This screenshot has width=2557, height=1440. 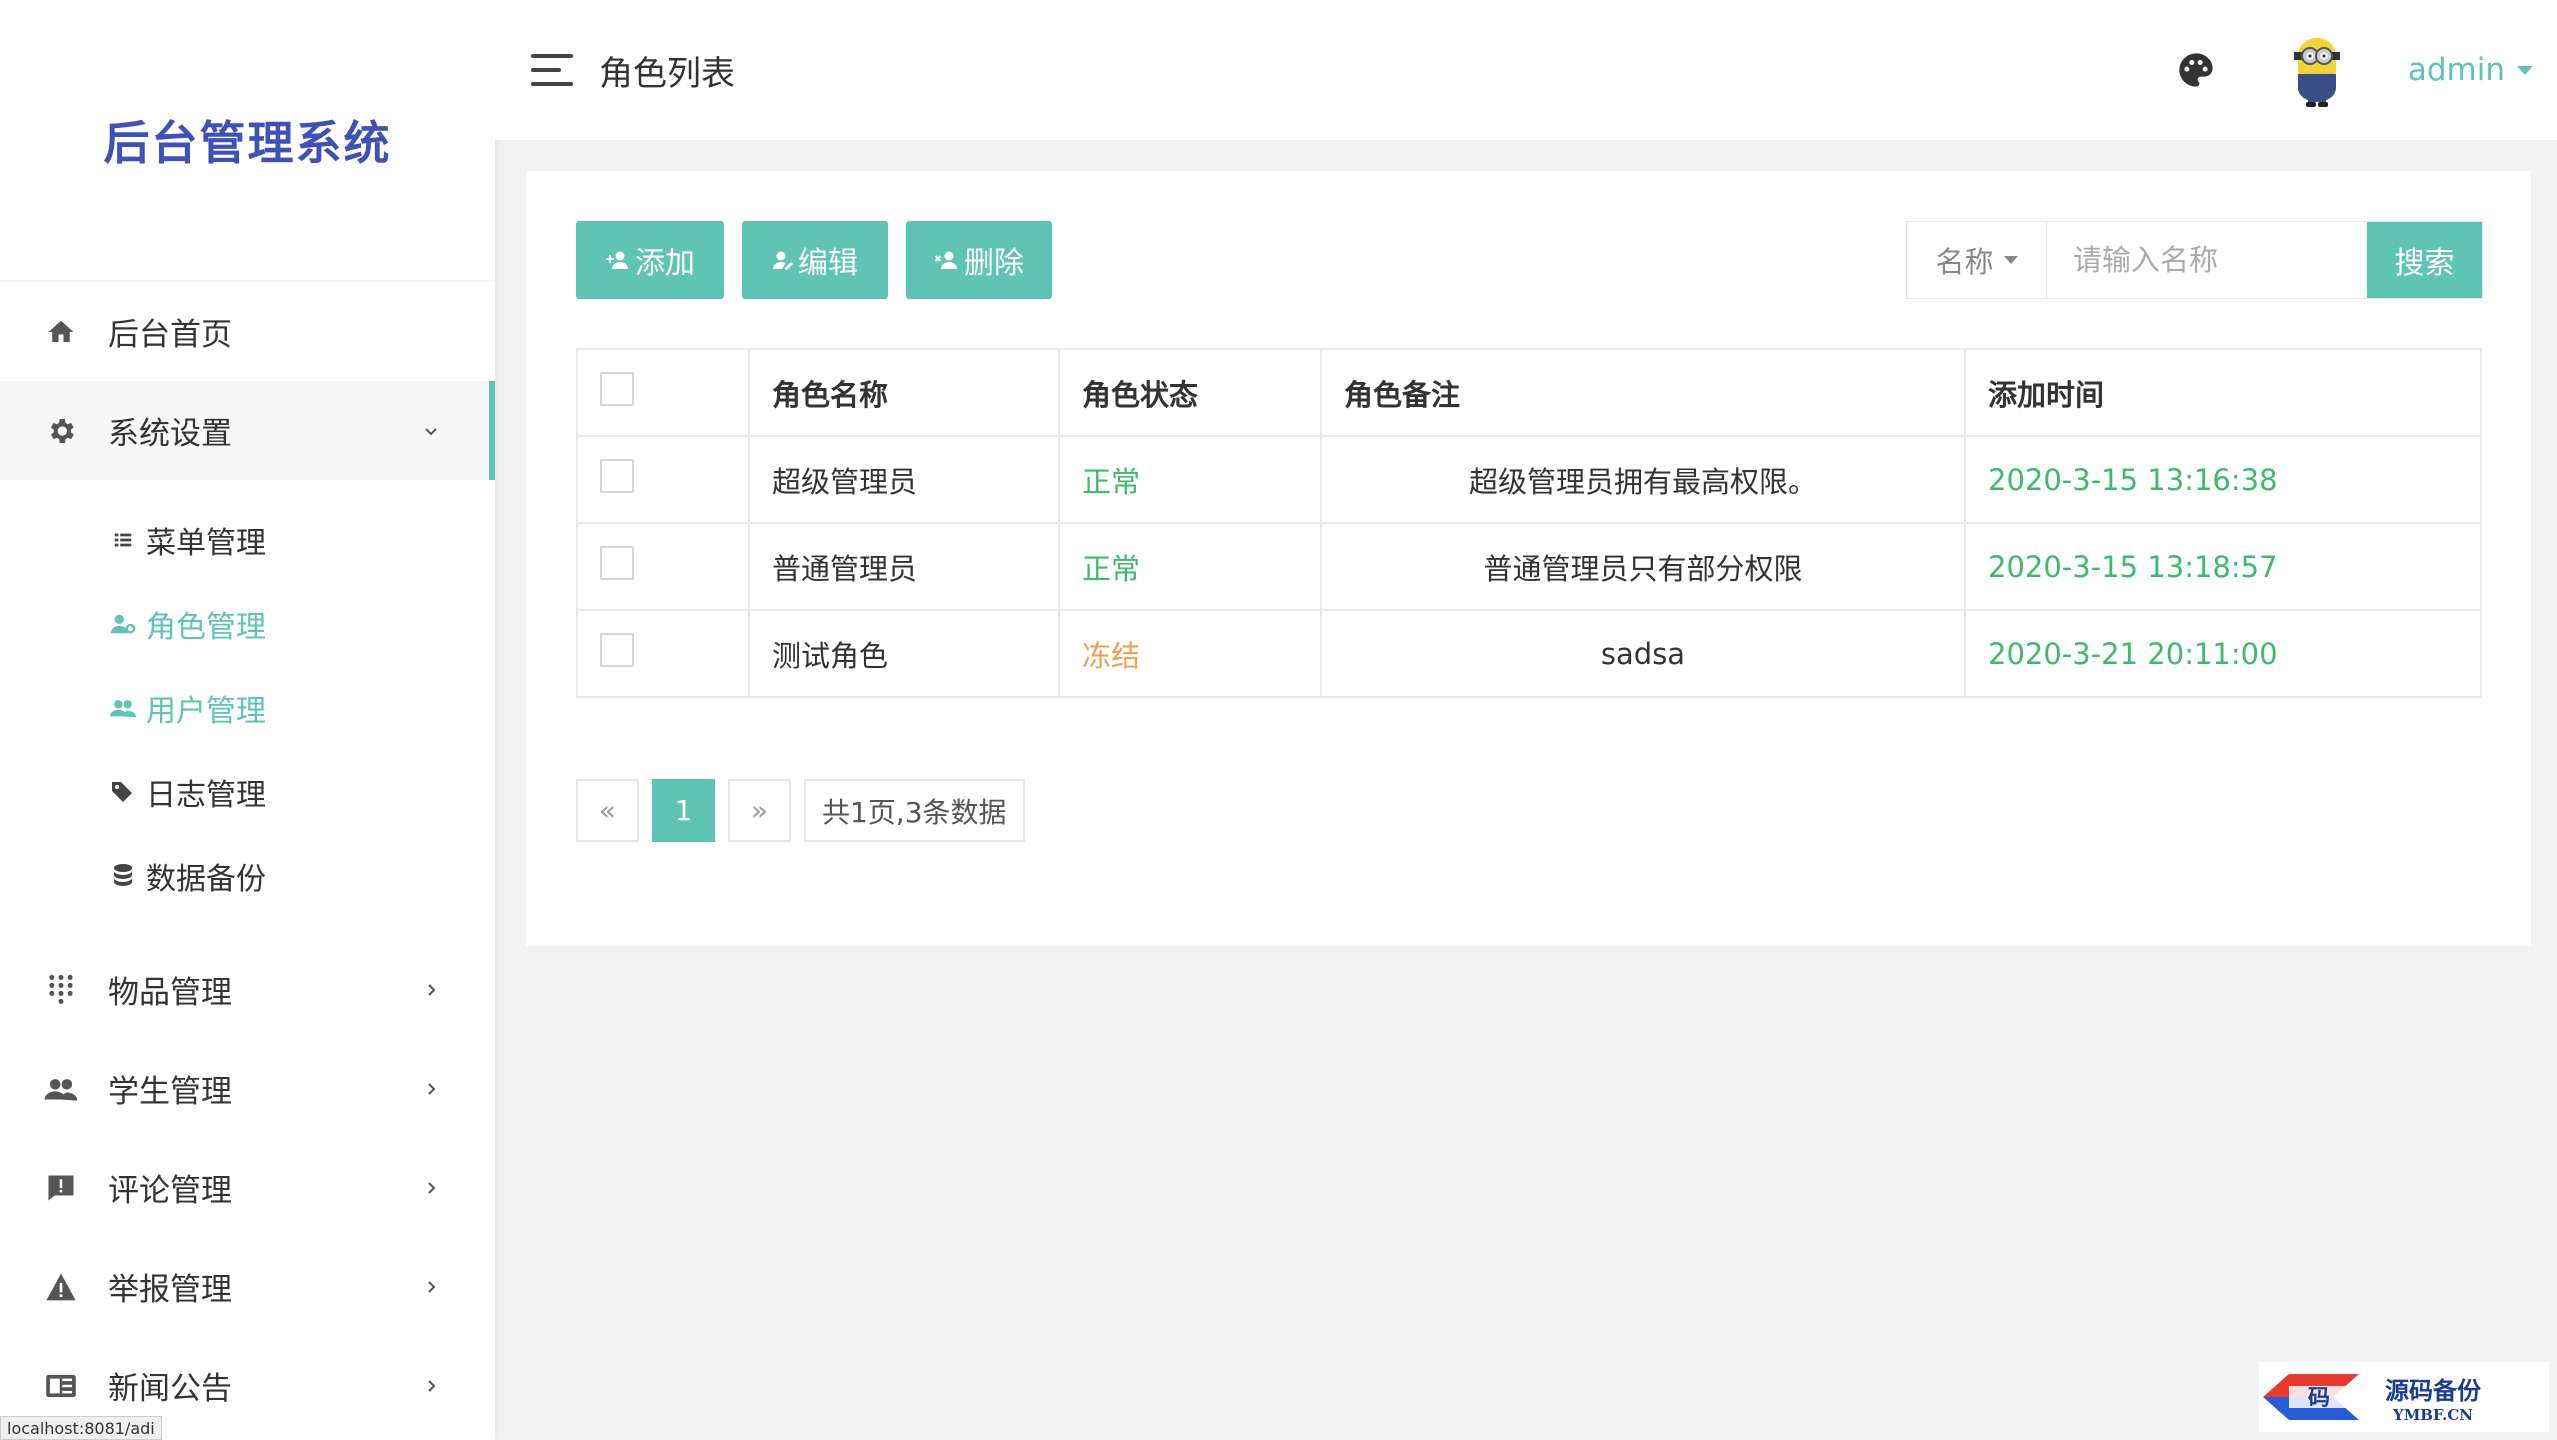 I want to click on sidebar-item-reports: 举报管理, so click(x=247, y=1286).